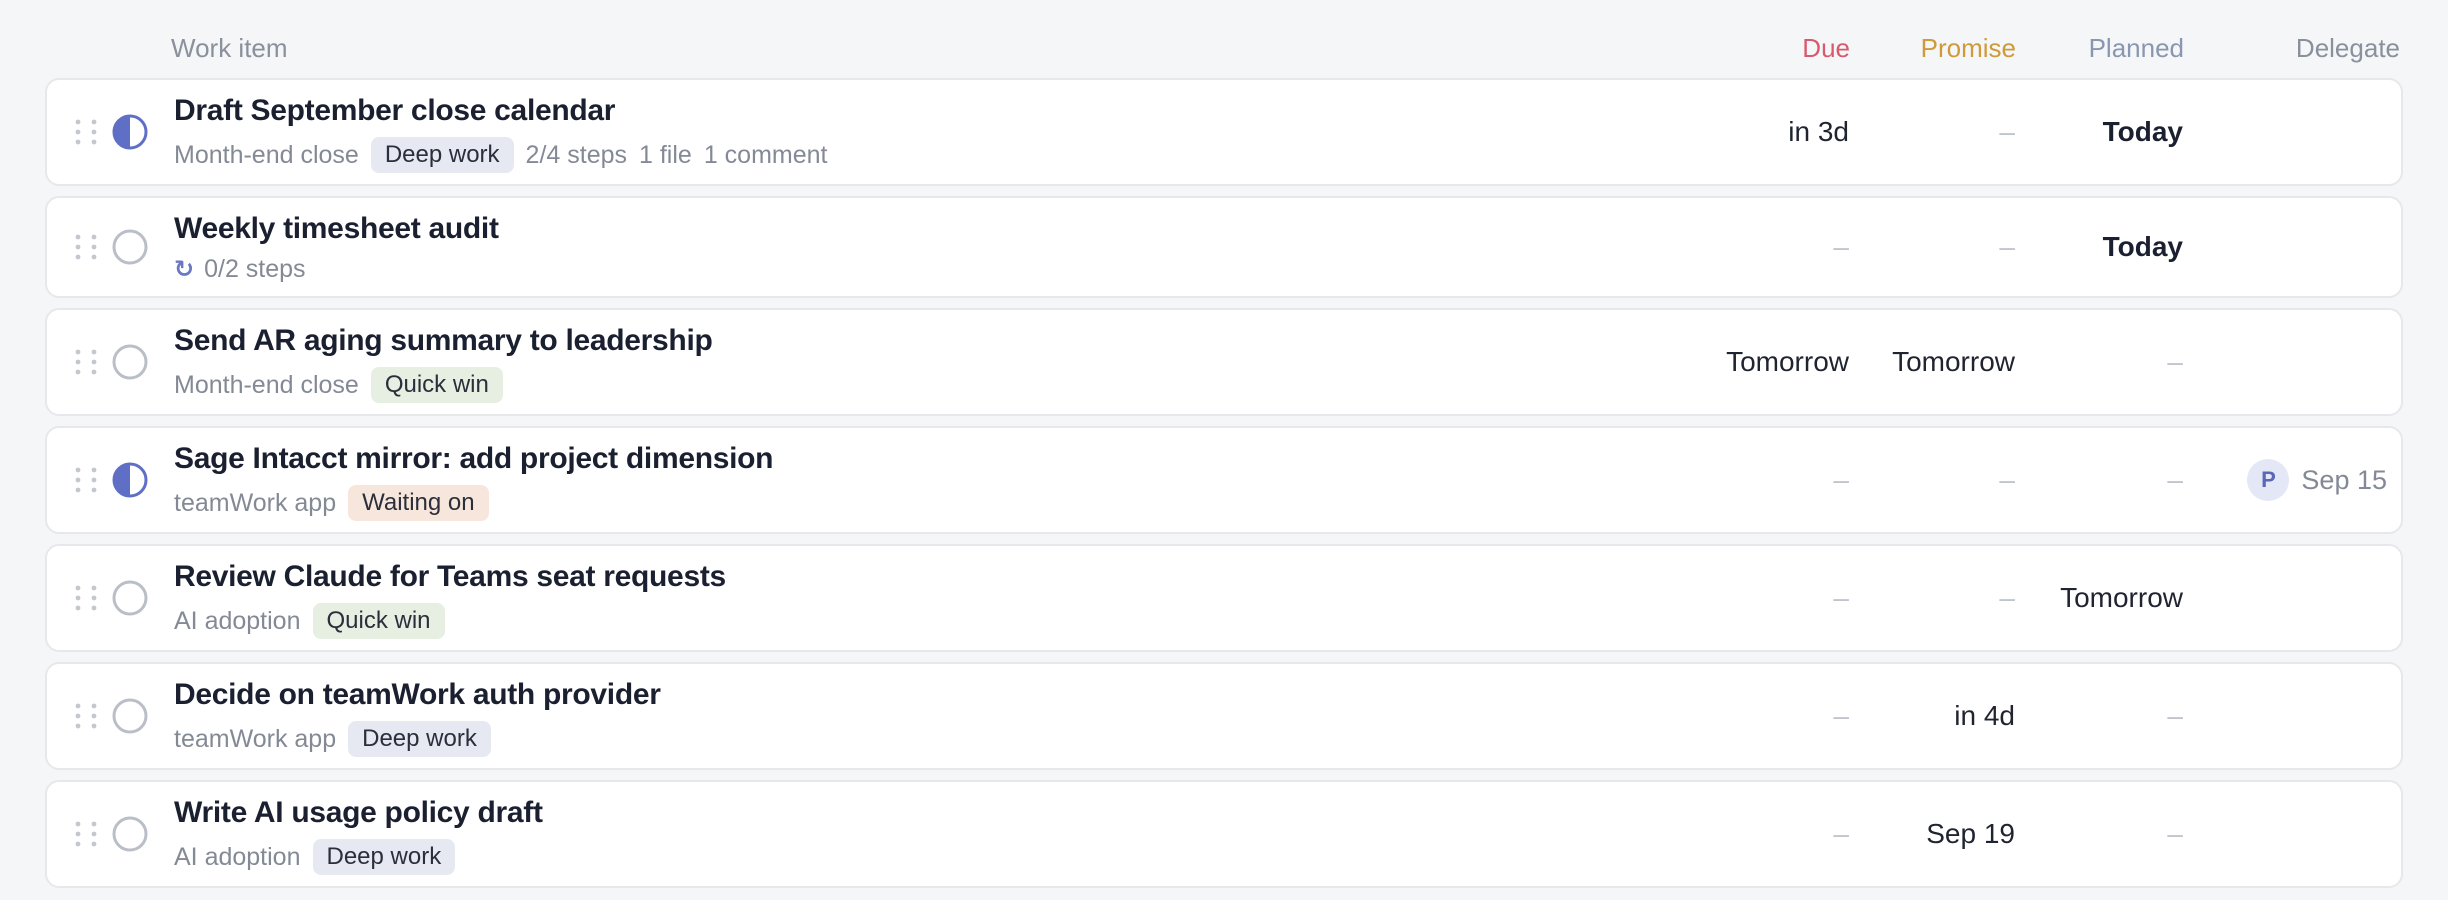  Describe the element at coordinates (1224, 48) in the screenshot. I see `column-header-row: Work item Due Promise Planned Delegate` at that location.